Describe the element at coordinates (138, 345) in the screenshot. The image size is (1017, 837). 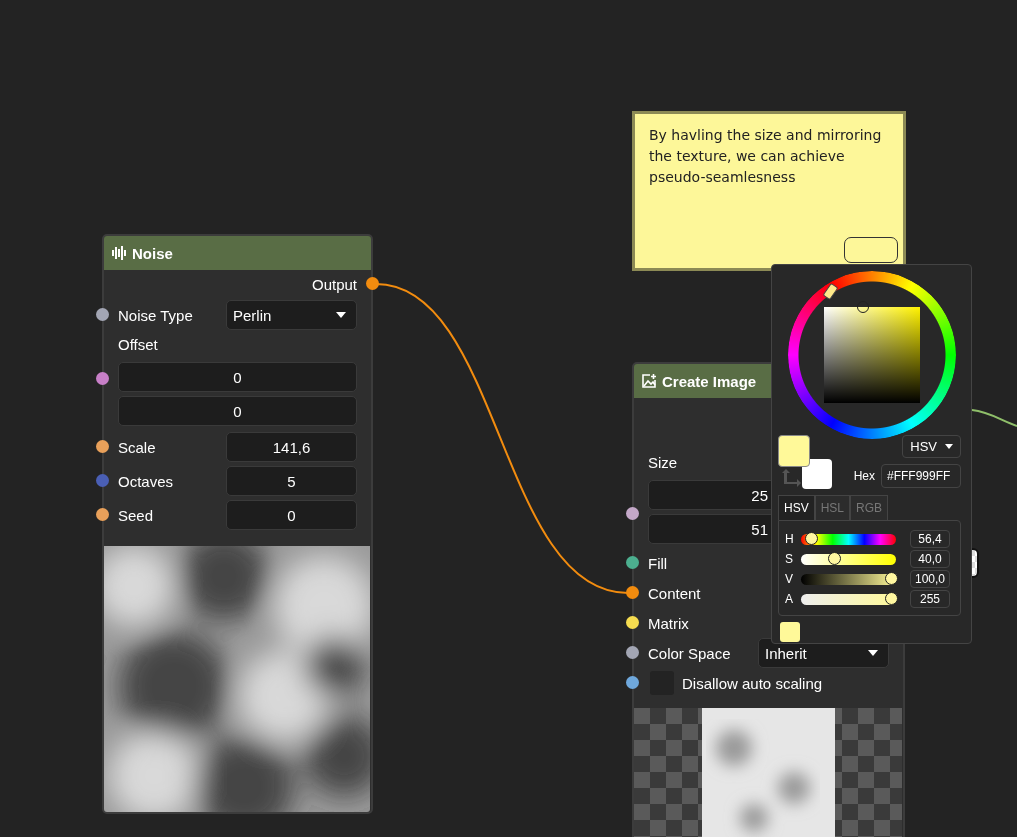
I see `field-label: Offset` at that location.